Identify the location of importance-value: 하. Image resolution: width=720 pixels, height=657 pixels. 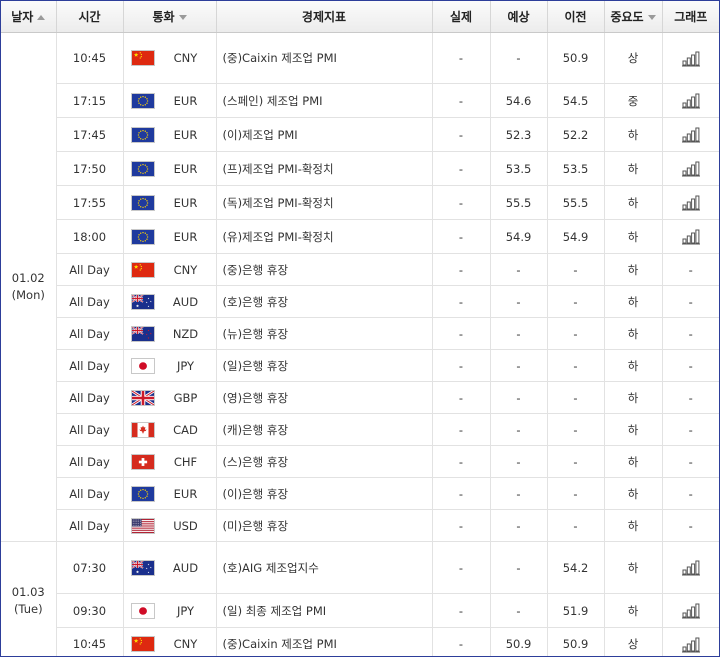
(633, 269).